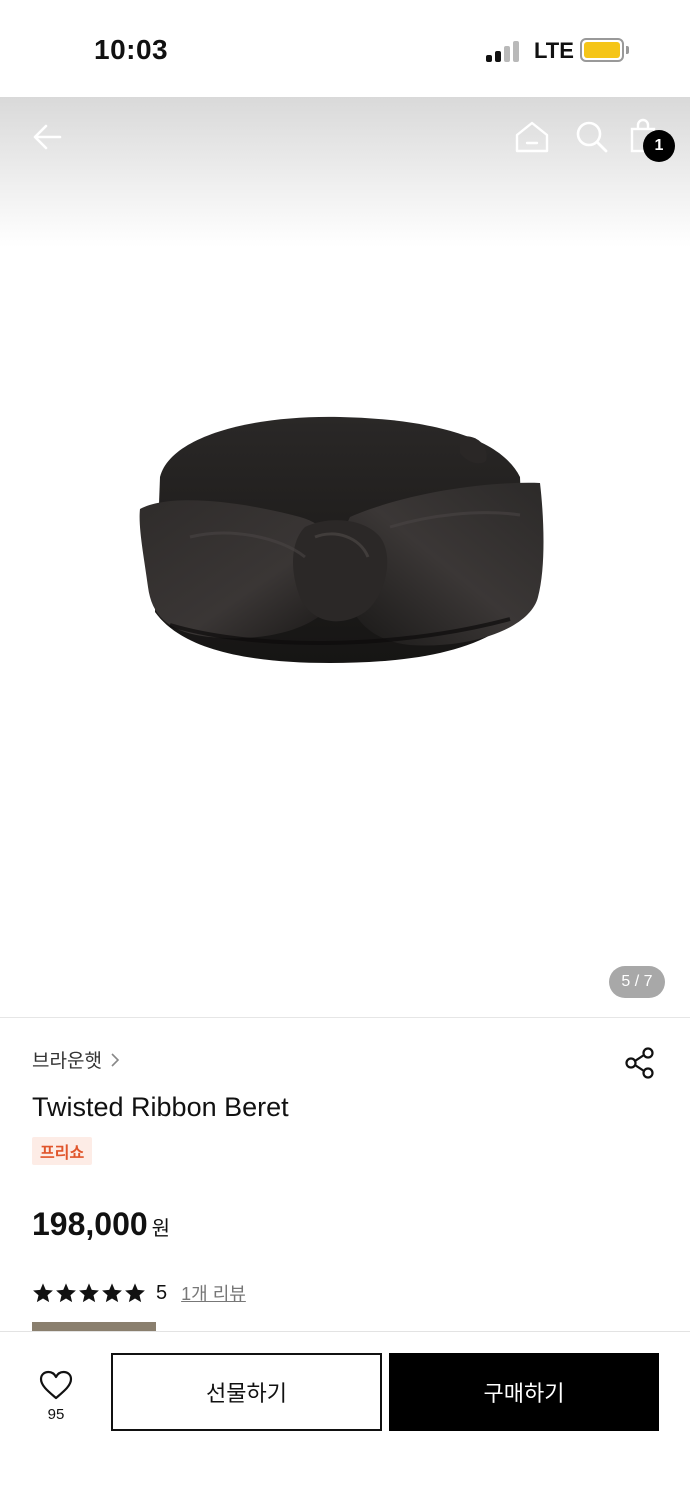 Image resolution: width=690 pixels, height=1500 pixels. Describe the element at coordinates (160, 1107) in the screenshot. I see `product-title: Twisted Ribbon Beret` at that location.